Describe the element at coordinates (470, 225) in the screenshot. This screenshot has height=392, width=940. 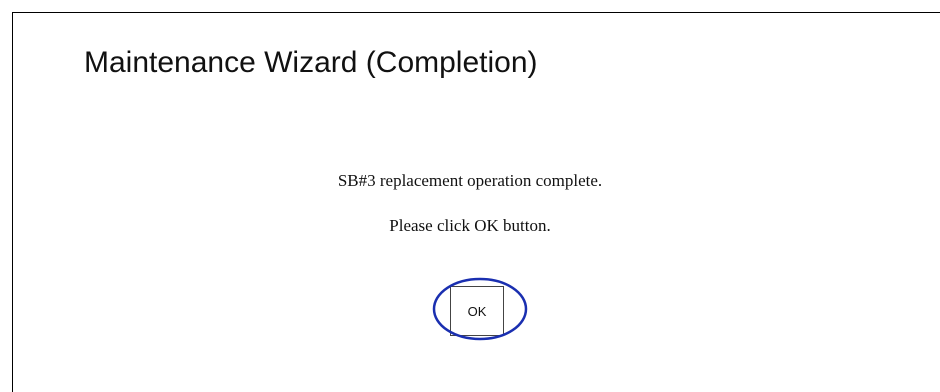
I see `instruction-message: Please click OK button.` at that location.